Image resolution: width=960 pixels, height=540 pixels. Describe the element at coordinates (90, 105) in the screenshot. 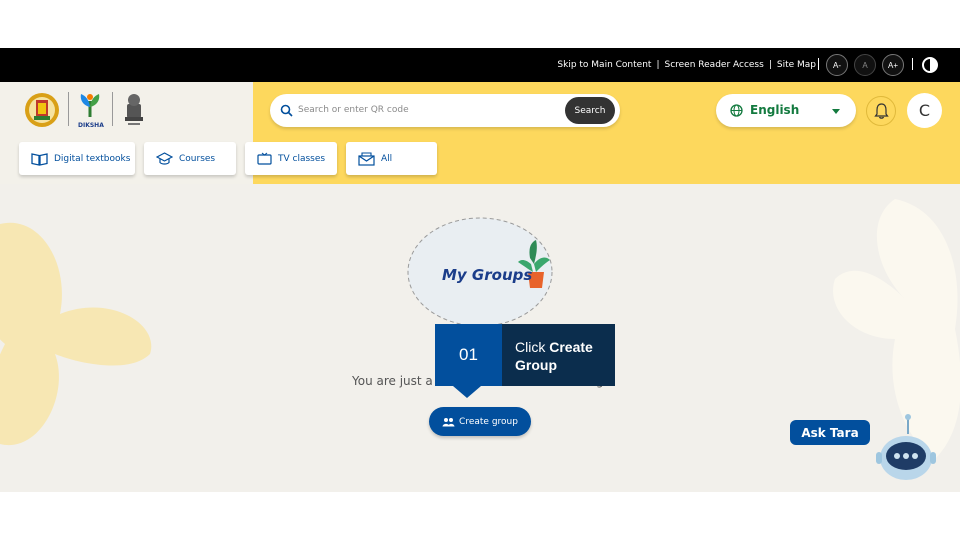

I see `diksha-logo-icon` at that location.